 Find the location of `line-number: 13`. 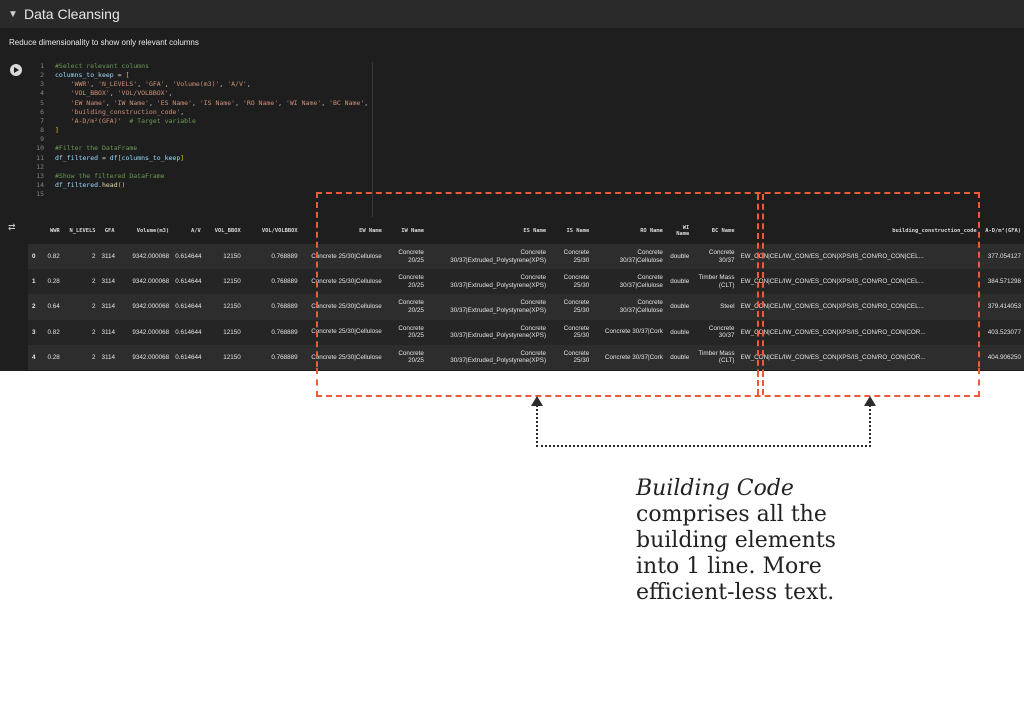

line-number: 13 is located at coordinates (40, 175).